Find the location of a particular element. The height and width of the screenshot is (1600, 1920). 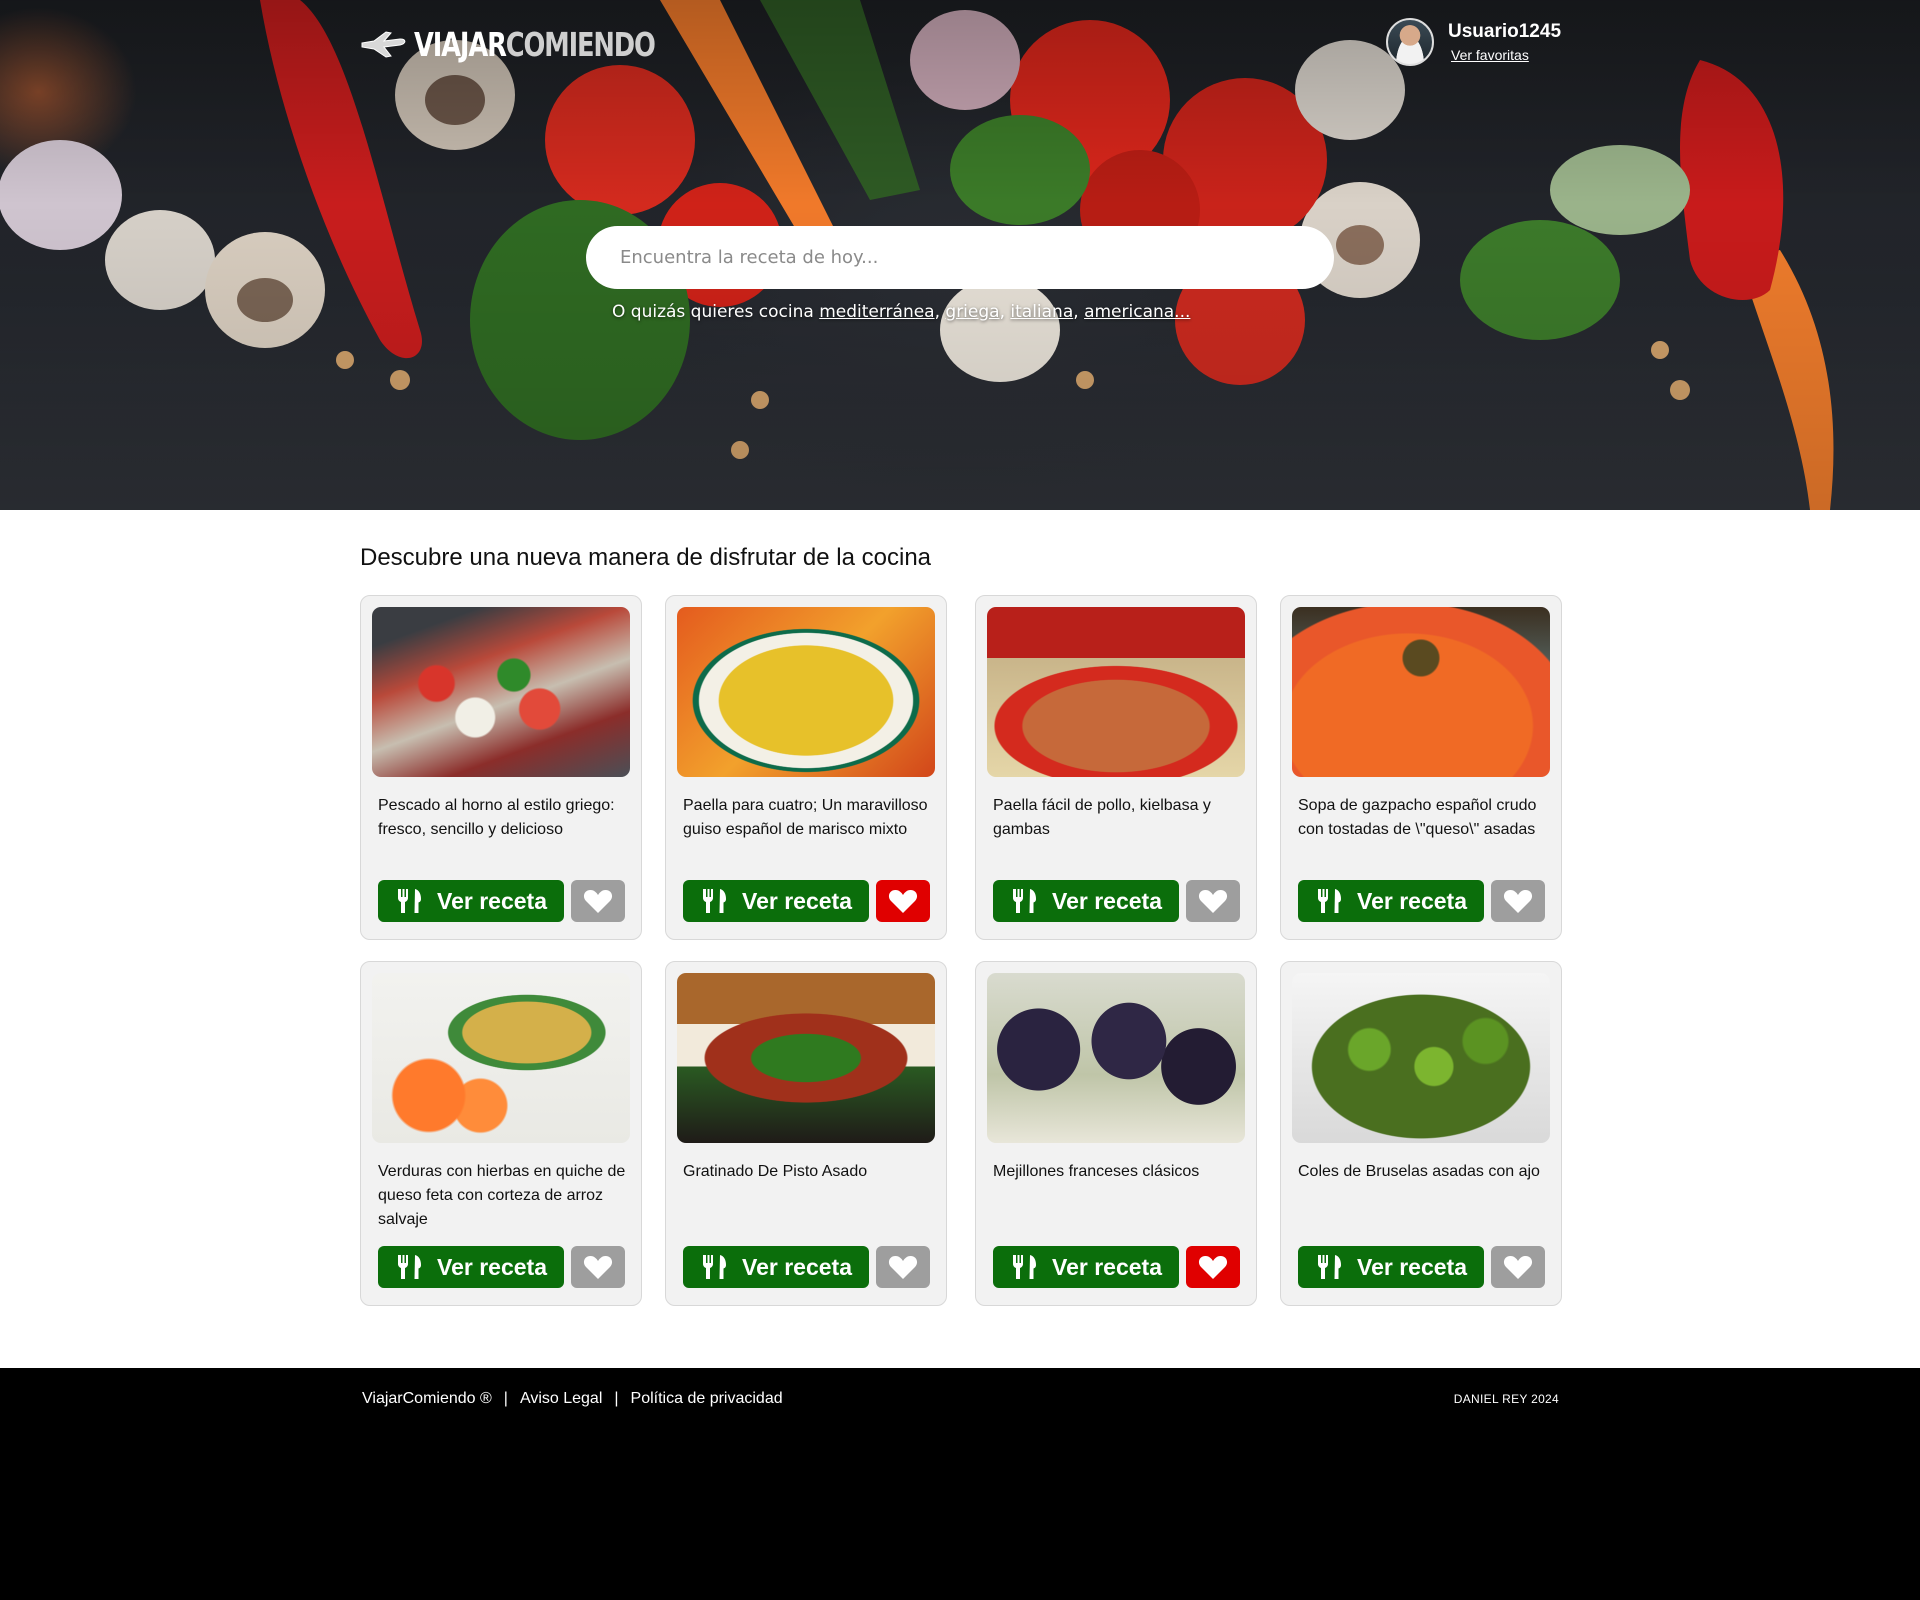

recipe-title: Mejillones franceses clásicos is located at coordinates (1096, 1171).